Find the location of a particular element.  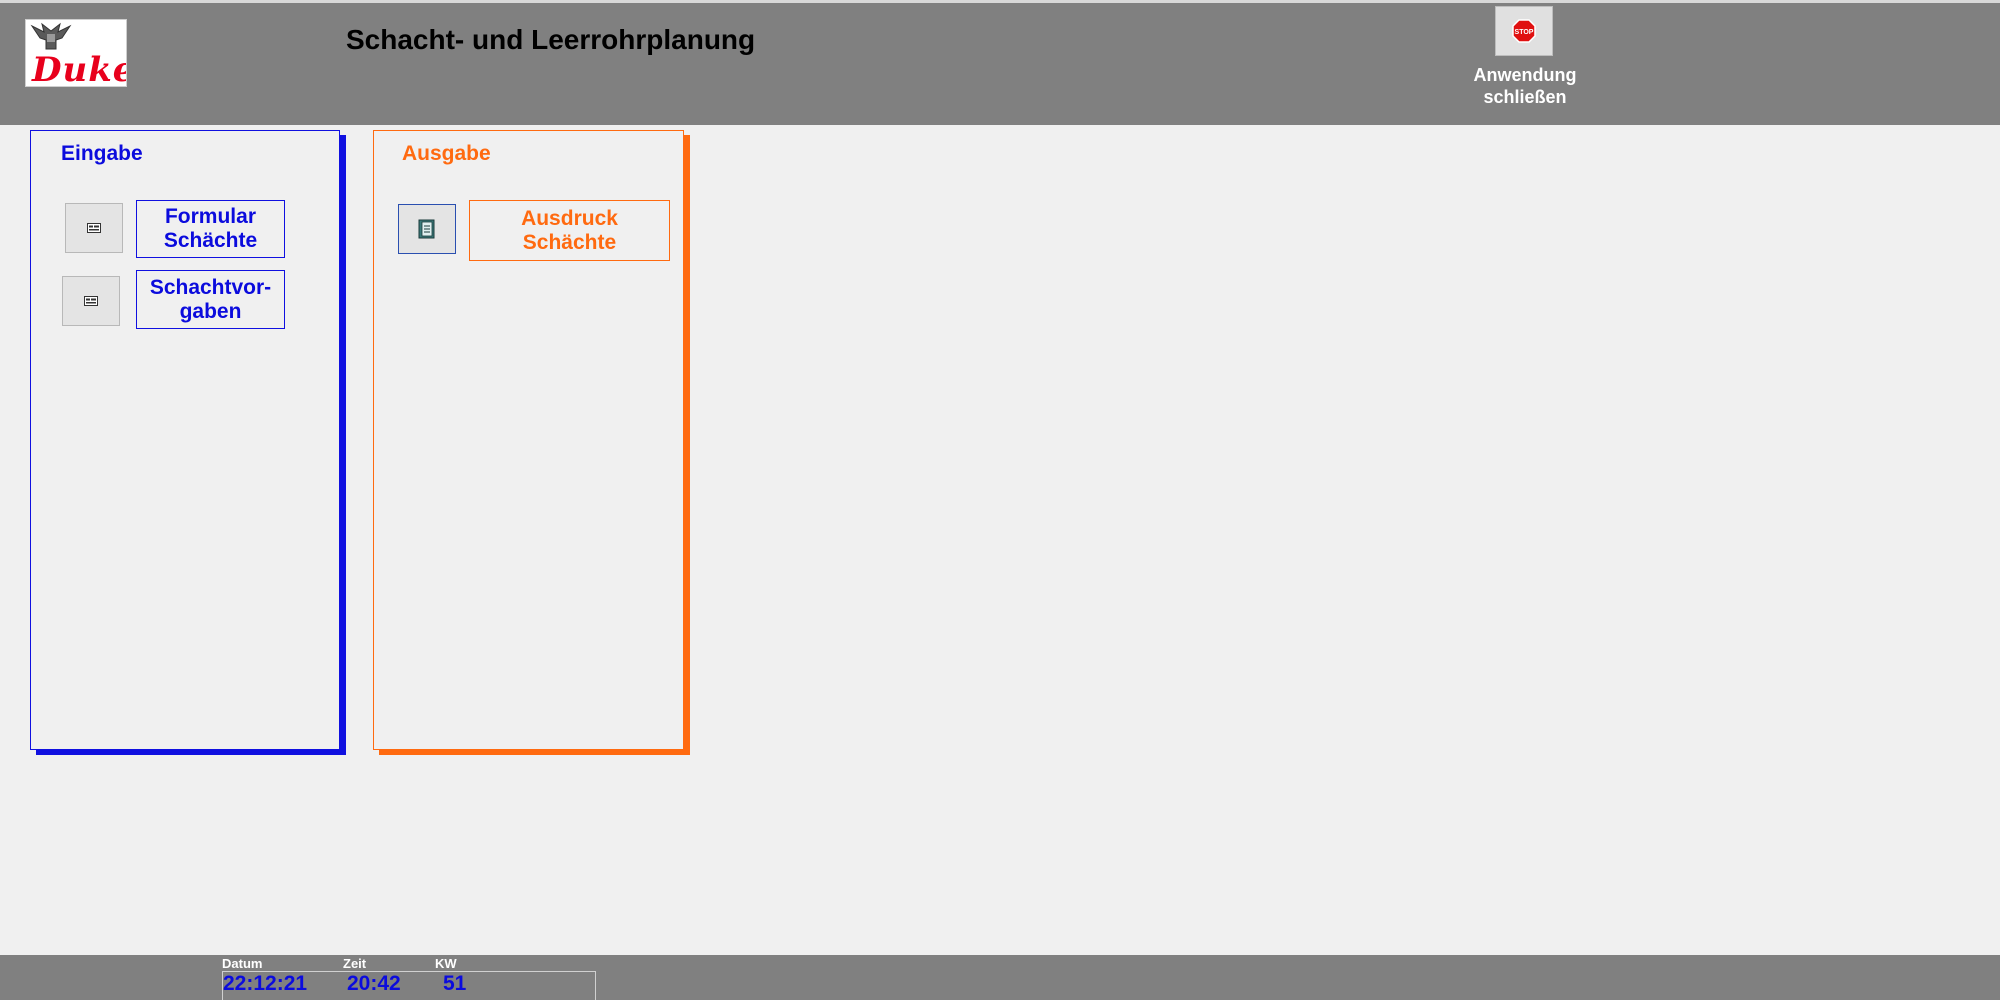

ausdruck-schaechte-icon-button is located at coordinates (427, 229).